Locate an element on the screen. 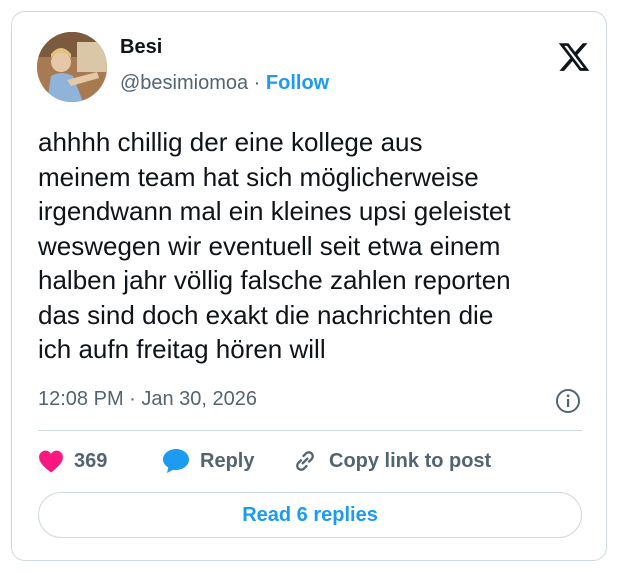 This screenshot has width=620, height=574. divider is located at coordinates (310, 430).